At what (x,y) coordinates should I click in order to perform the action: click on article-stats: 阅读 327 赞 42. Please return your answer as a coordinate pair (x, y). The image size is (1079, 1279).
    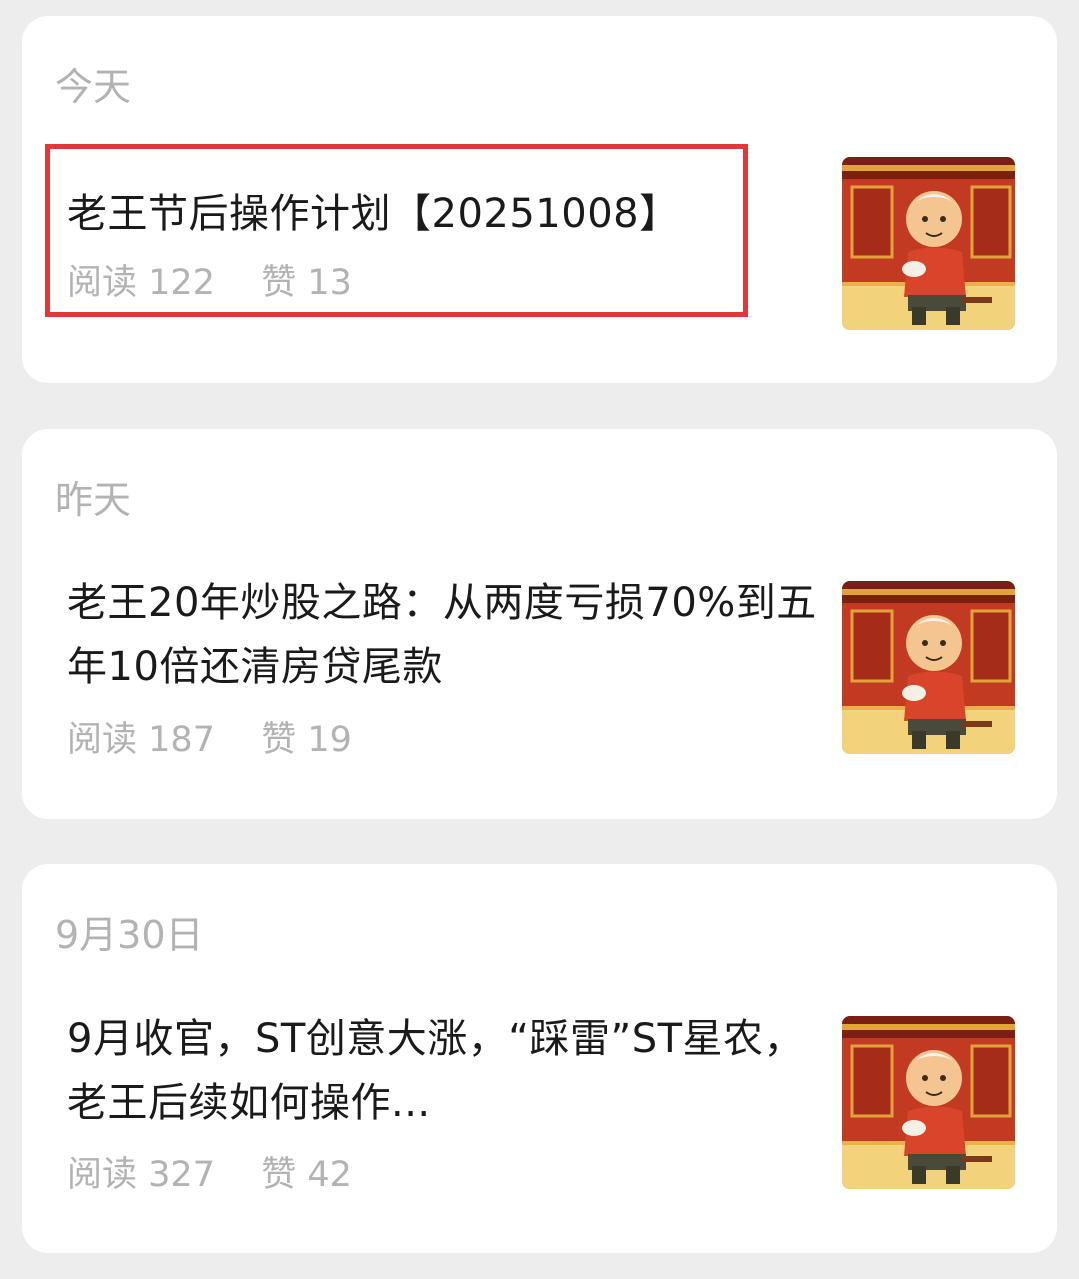
    Looking at the image, I should click on (209, 1175).